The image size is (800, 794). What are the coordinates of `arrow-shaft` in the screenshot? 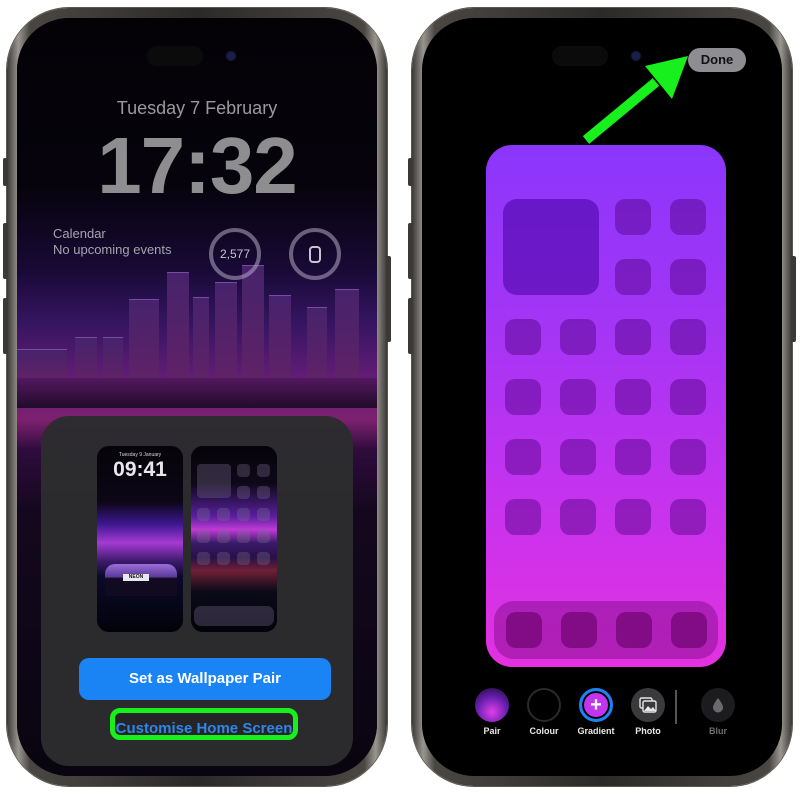 It's located at (621, 111).